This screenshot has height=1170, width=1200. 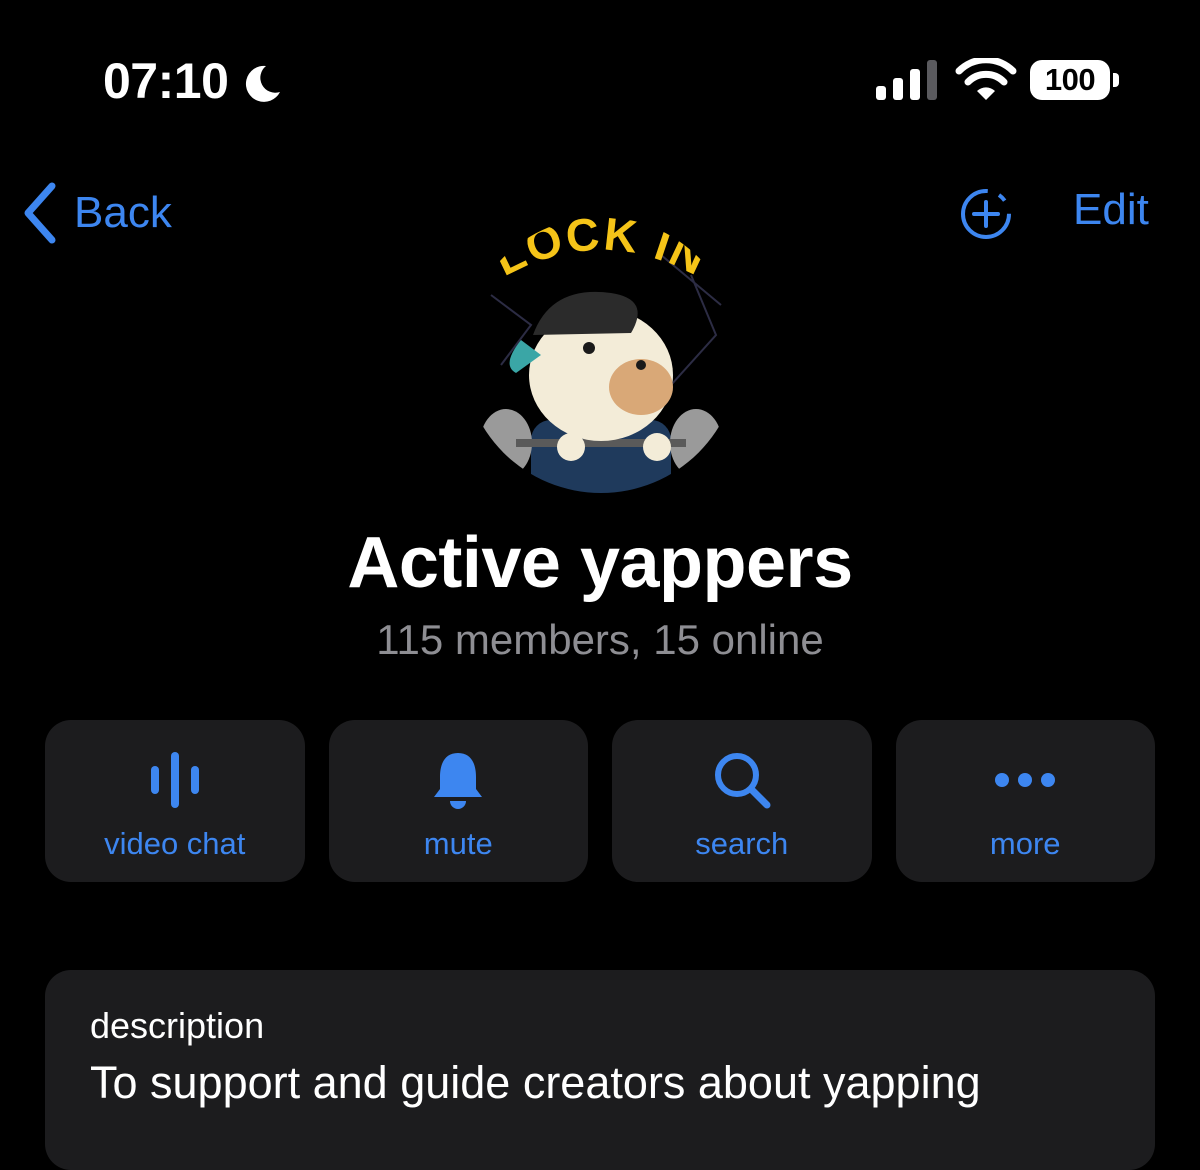 What do you see at coordinates (174, 780) in the screenshot?
I see `voice-chat-icon` at bounding box center [174, 780].